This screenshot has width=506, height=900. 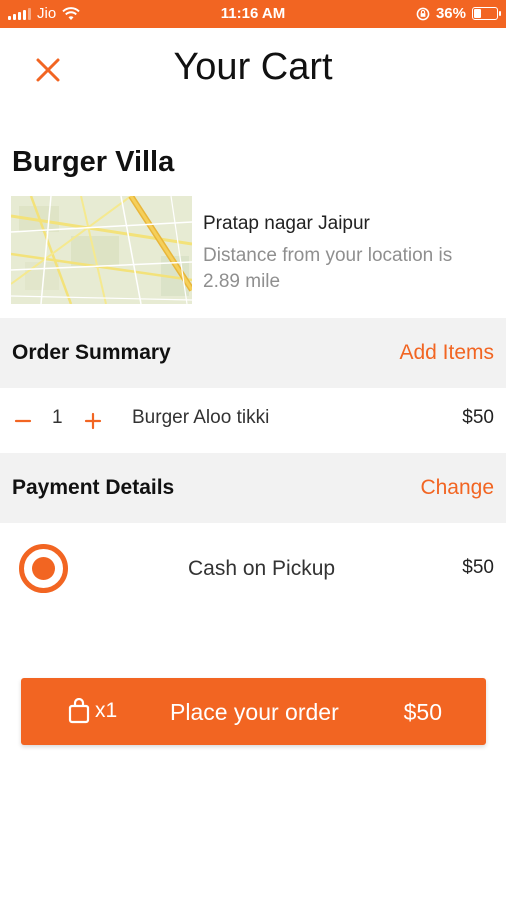 I want to click on shopping-bag-icon, so click(x=79, y=711).